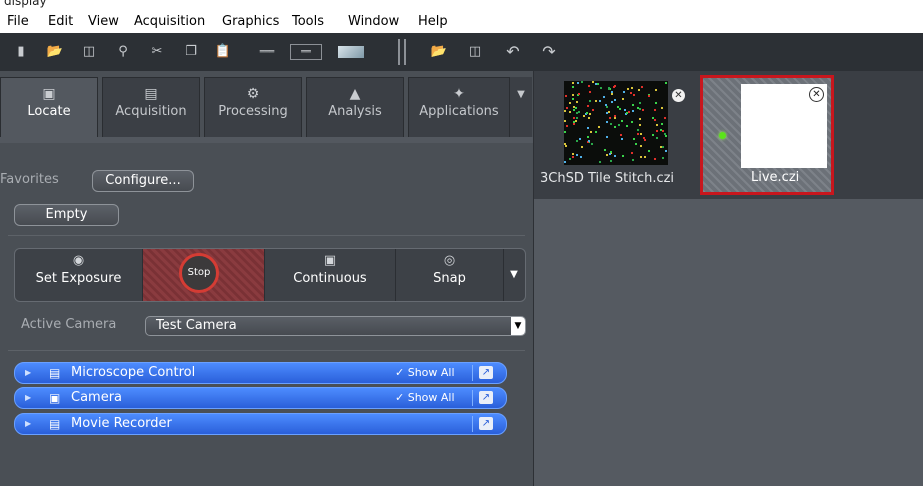 This screenshot has width=923, height=486. Describe the element at coordinates (25, 4) in the screenshot. I see `window-title: display` at that location.